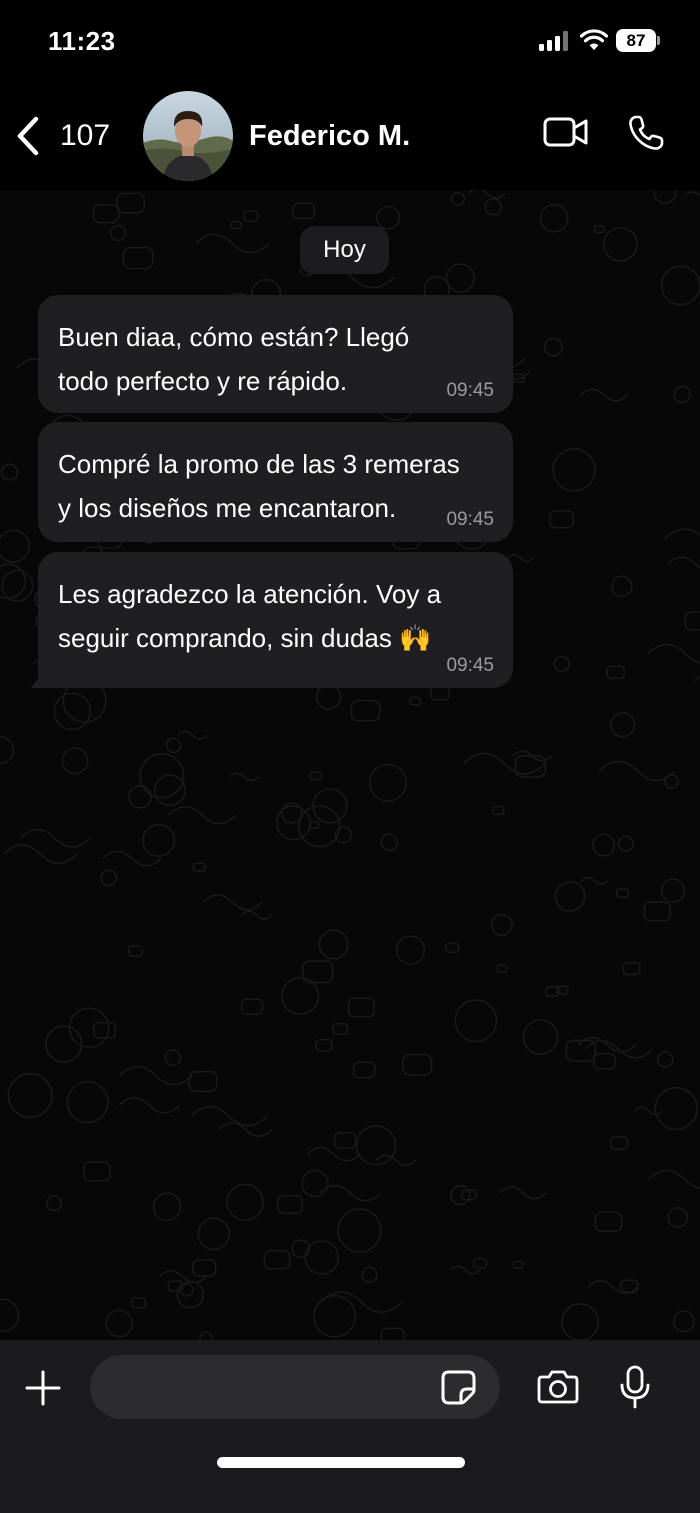 This screenshot has height=1513, width=700. What do you see at coordinates (646, 133) in the screenshot?
I see `phone-icon` at bounding box center [646, 133].